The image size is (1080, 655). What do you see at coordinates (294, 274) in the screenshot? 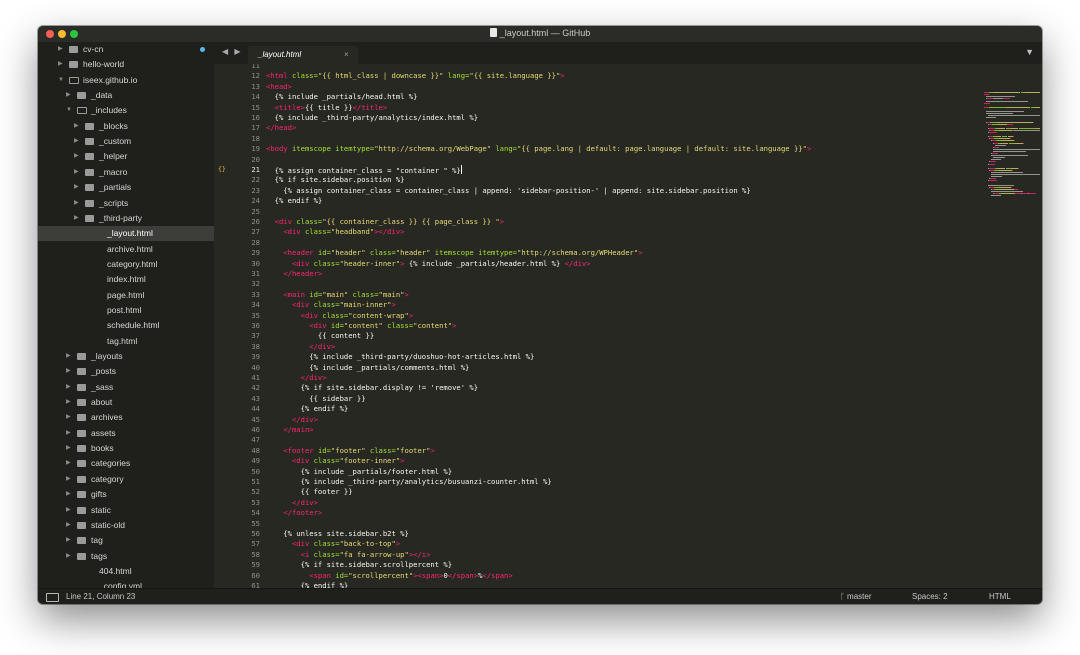
I see `code-line: </header>` at bounding box center [294, 274].